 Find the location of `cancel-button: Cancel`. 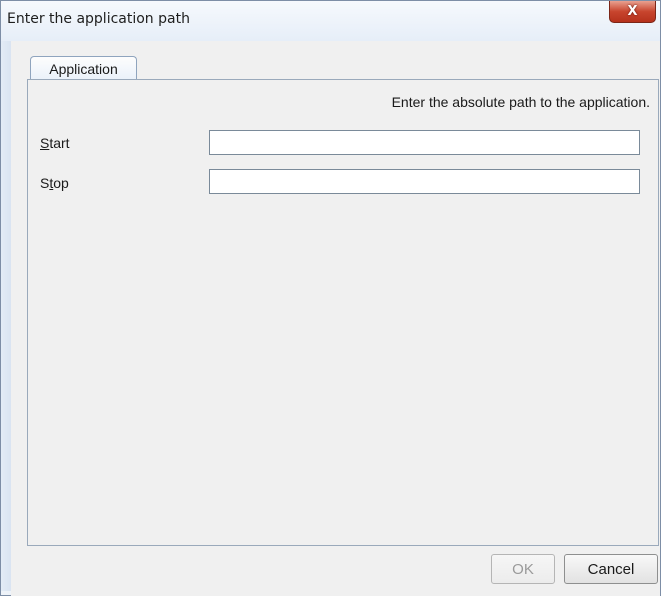

cancel-button: Cancel is located at coordinates (611, 569).